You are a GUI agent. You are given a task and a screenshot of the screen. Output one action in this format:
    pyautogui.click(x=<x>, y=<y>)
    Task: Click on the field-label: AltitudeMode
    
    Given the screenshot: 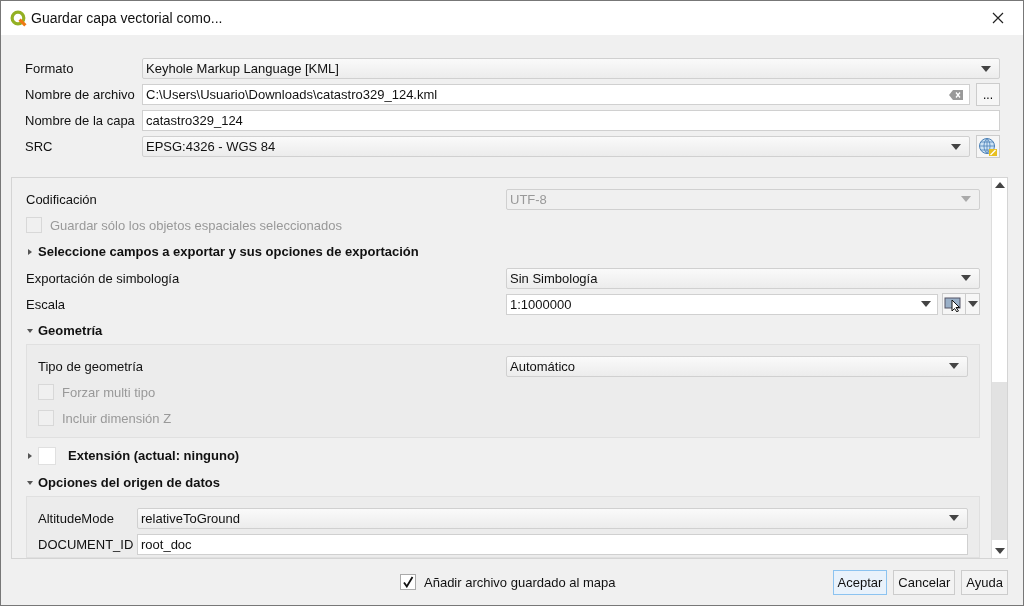 What is the action you would take?
    pyautogui.click(x=76, y=518)
    